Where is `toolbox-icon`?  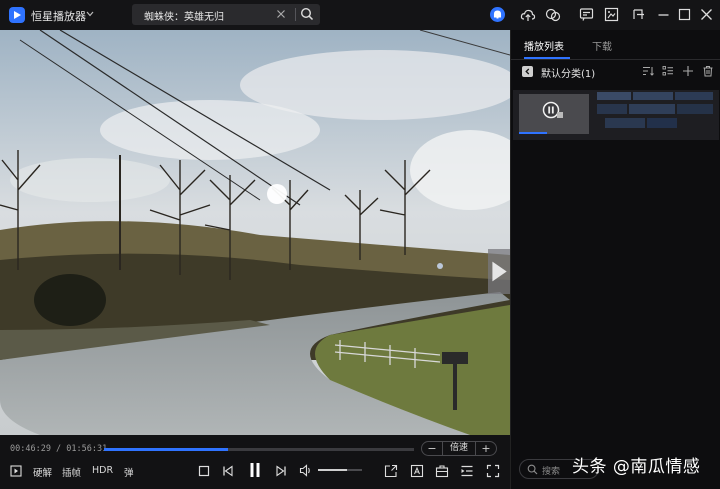
toolbox-icon is located at coordinates (442, 471).